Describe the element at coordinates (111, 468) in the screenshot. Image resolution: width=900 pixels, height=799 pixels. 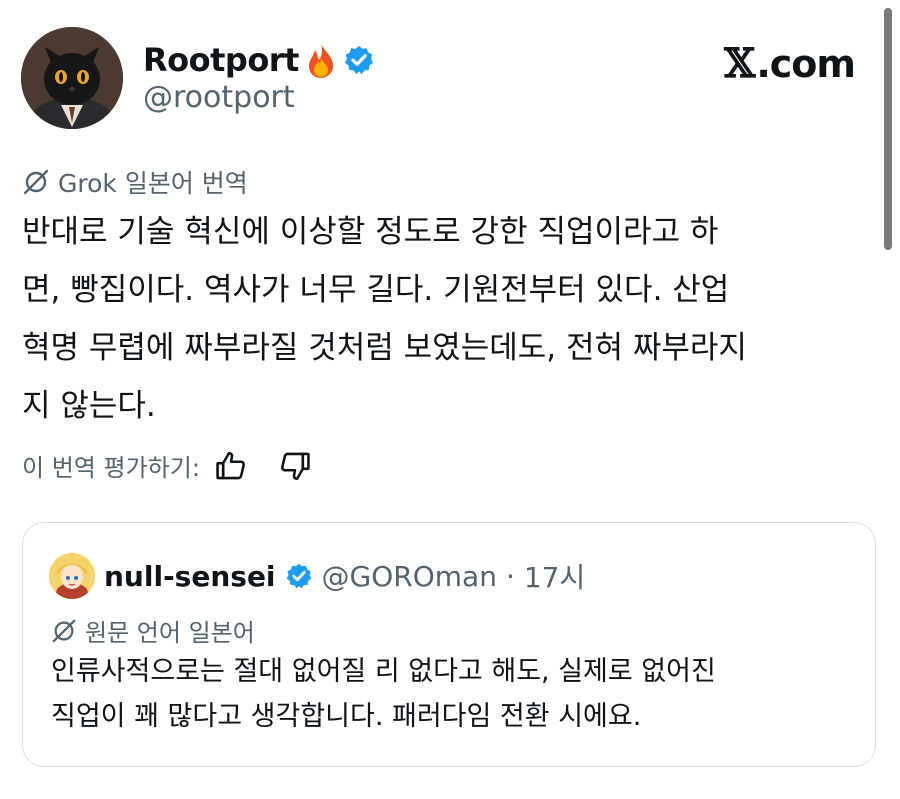
I see `rate-translation-label: 이 번역 평가하기:` at that location.